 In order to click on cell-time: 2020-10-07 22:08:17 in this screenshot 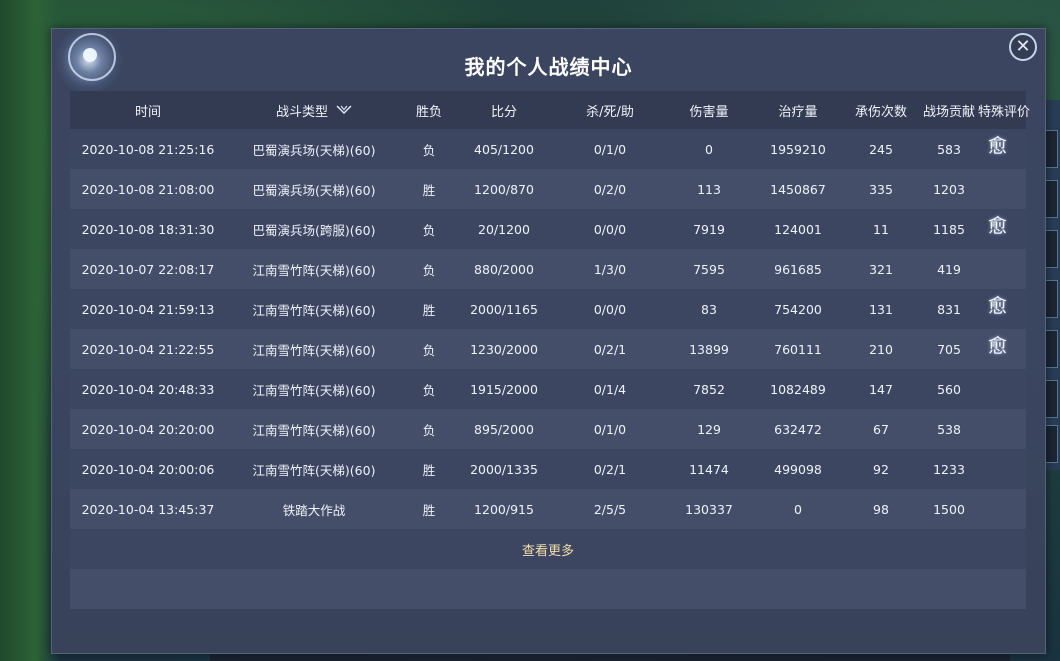, I will do `click(148, 269)`.